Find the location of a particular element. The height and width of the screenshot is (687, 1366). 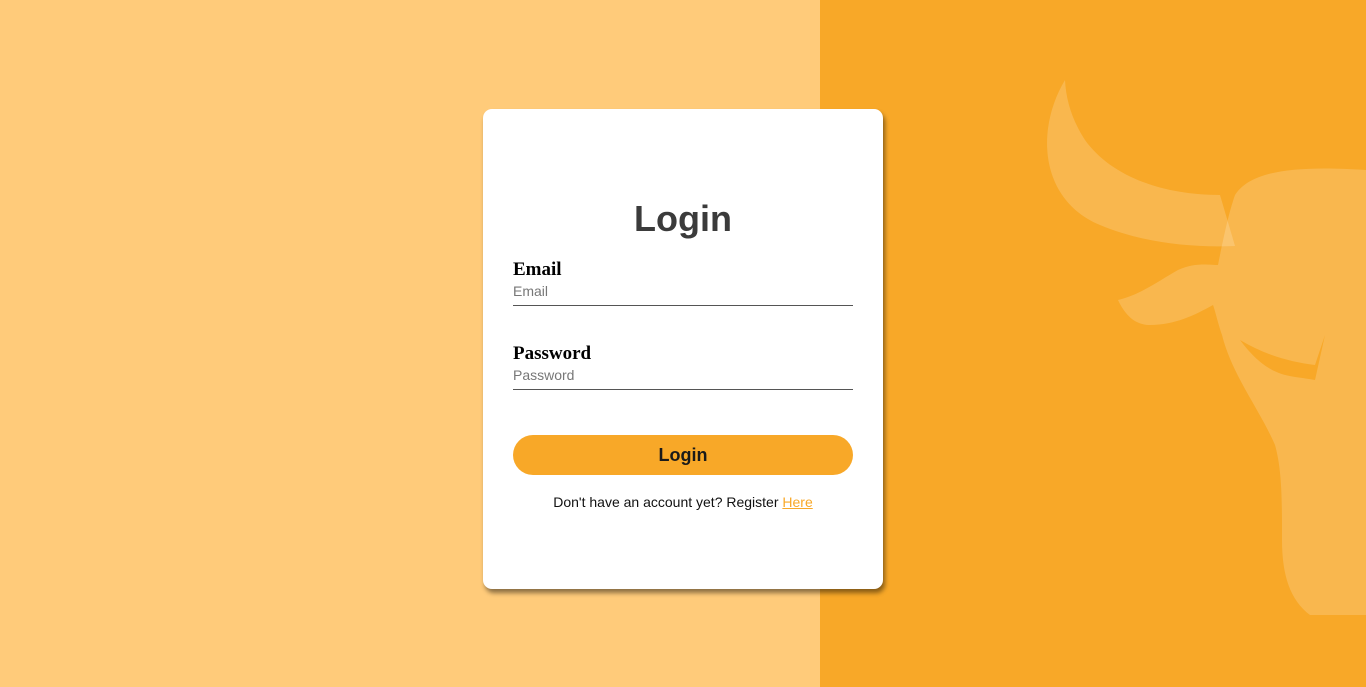

login-title: Login is located at coordinates (683, 218).